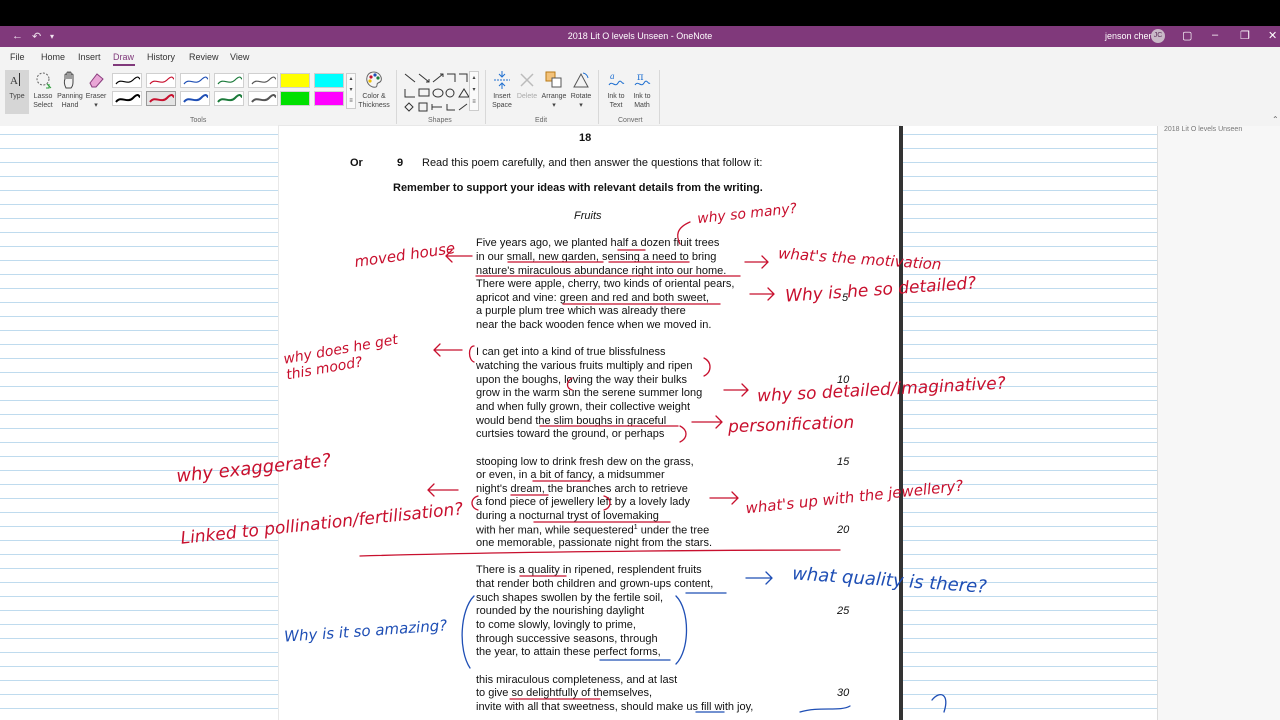  I want to click on tab-insert: Insert, so click(89, 57).